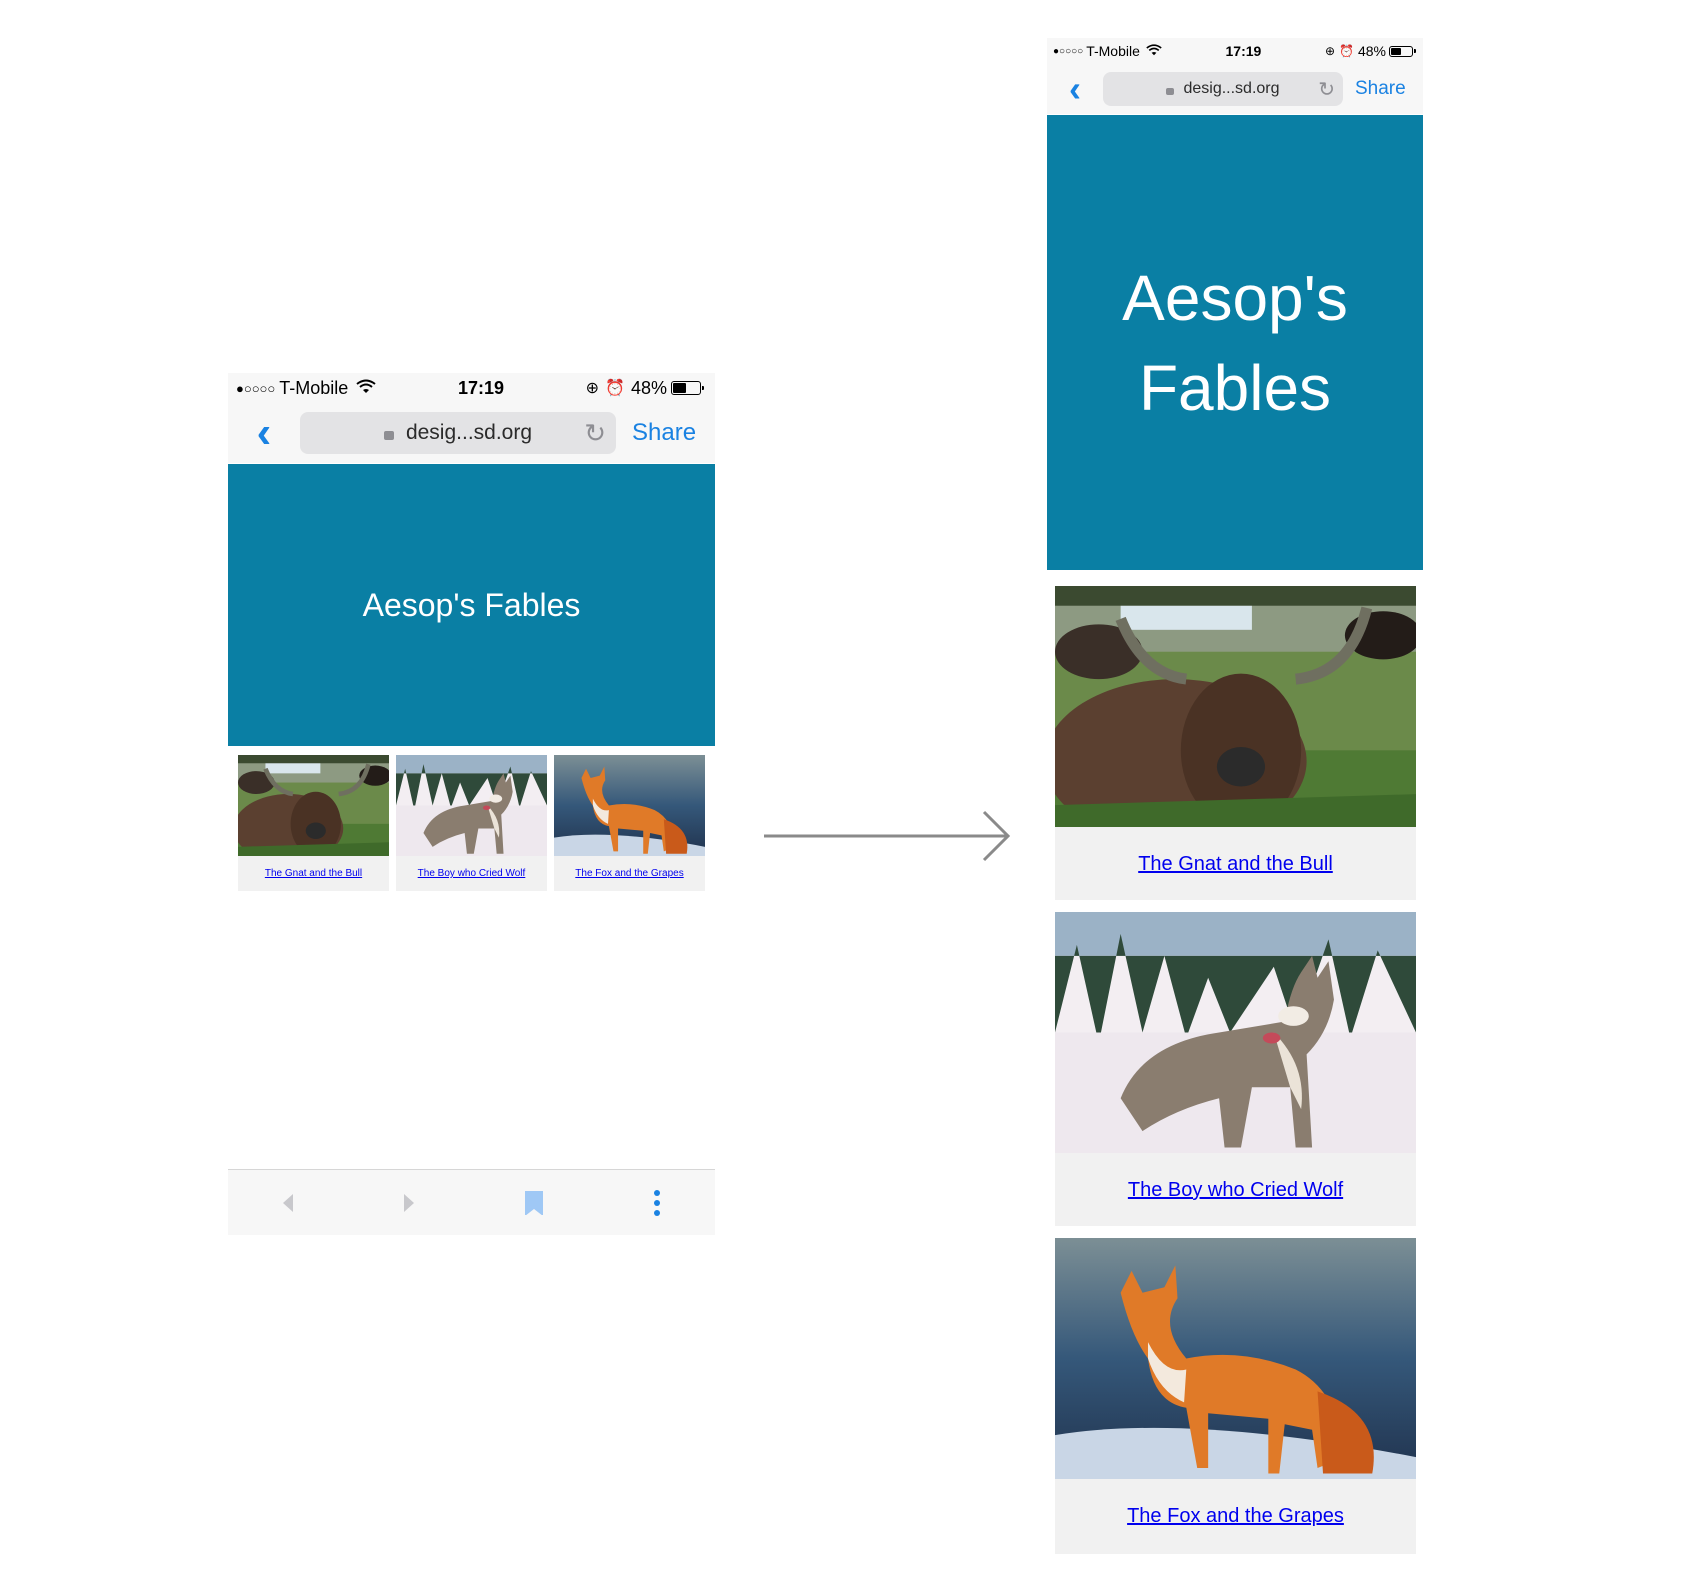  I want to click on page-title-line-1: Aesop's, so click(1235, 297).